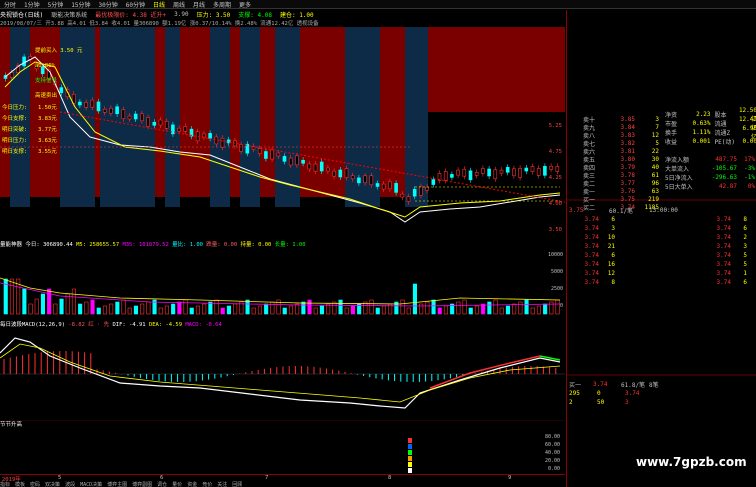 Image resolution: width=756 pixels, height=487 pixels. Describe the element at coordinates (724, 177) in the screenshot. I see `flow-value: -296.63` at that location.